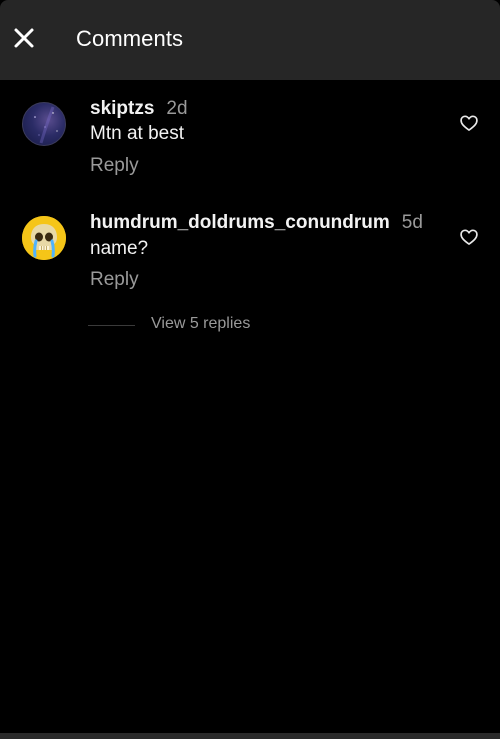  What do you see at coordinates (250, 736) in the screenshot?
I see `bottom-bar` at bounding box center [250, 736].